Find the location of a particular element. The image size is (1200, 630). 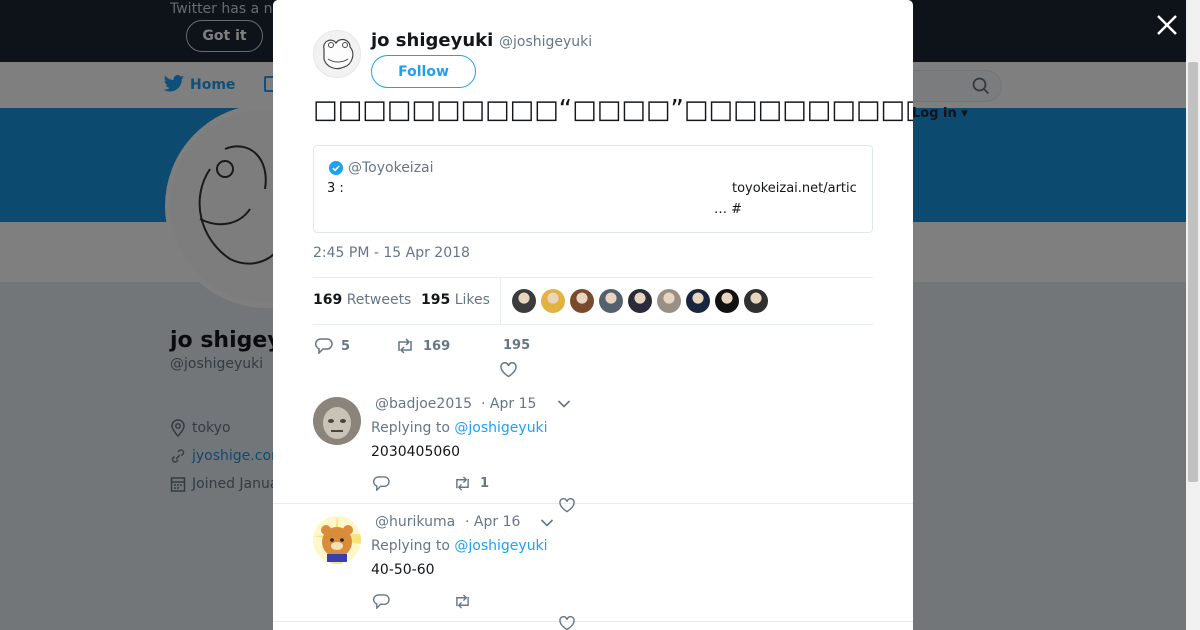

likes-stat: 195 Likes is located at coordinates (455, 300).